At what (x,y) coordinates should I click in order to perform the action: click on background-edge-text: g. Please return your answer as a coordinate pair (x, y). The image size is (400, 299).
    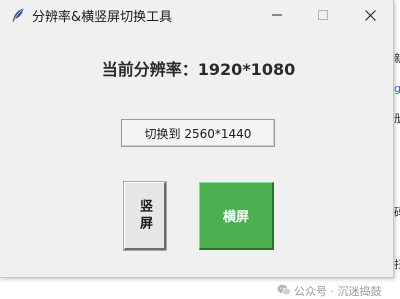
    Looking at the image, I should click on (397, 88).